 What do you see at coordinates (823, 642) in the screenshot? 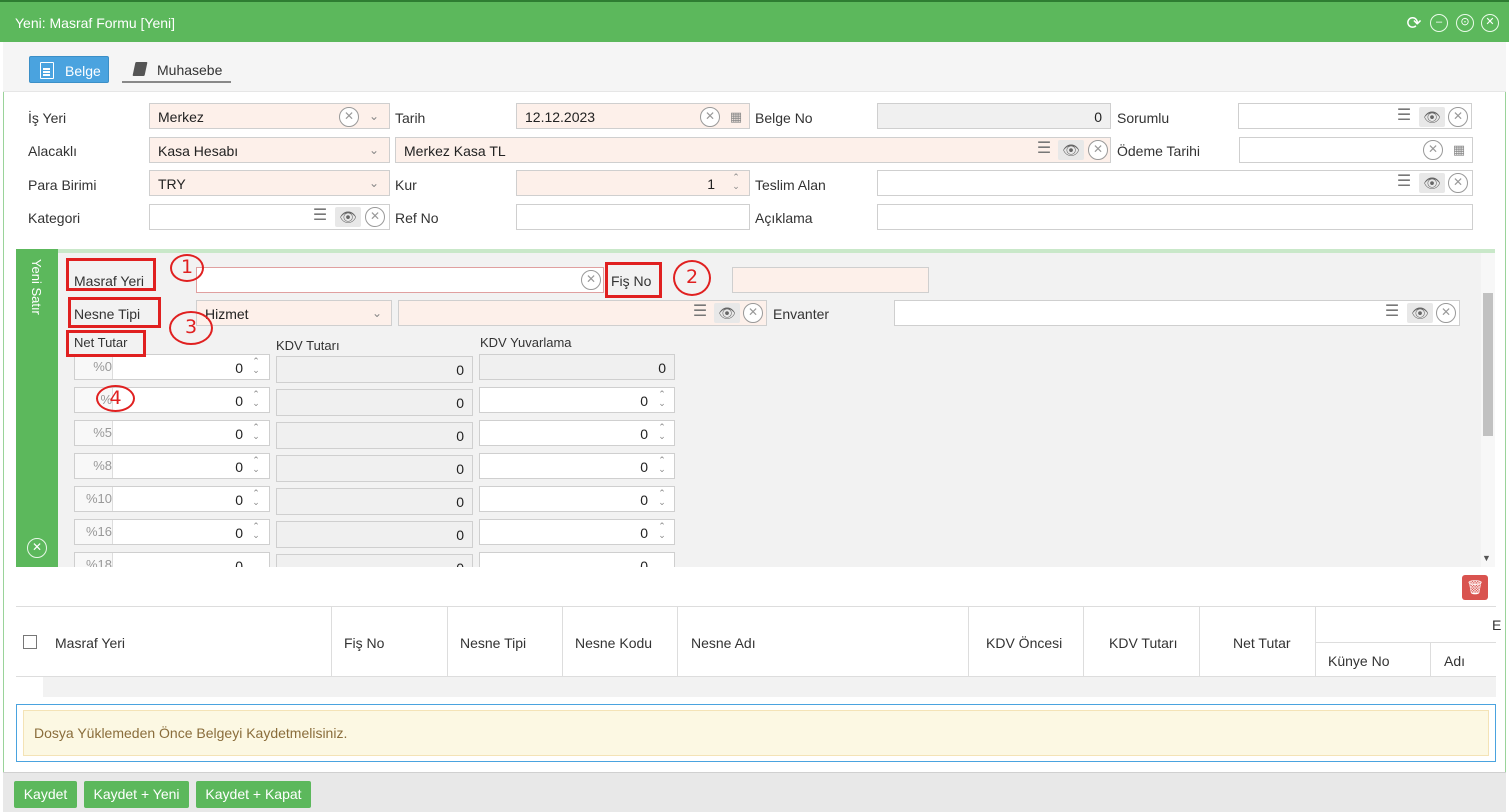
I see `grid-col-nesne-adi: Nesne Adı` at bounding box center [823, 642].